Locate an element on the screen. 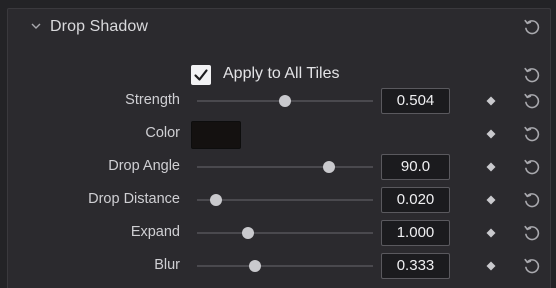 This screenshot has height=288, width=556. blur-slider is located at coordinates (285, 266).